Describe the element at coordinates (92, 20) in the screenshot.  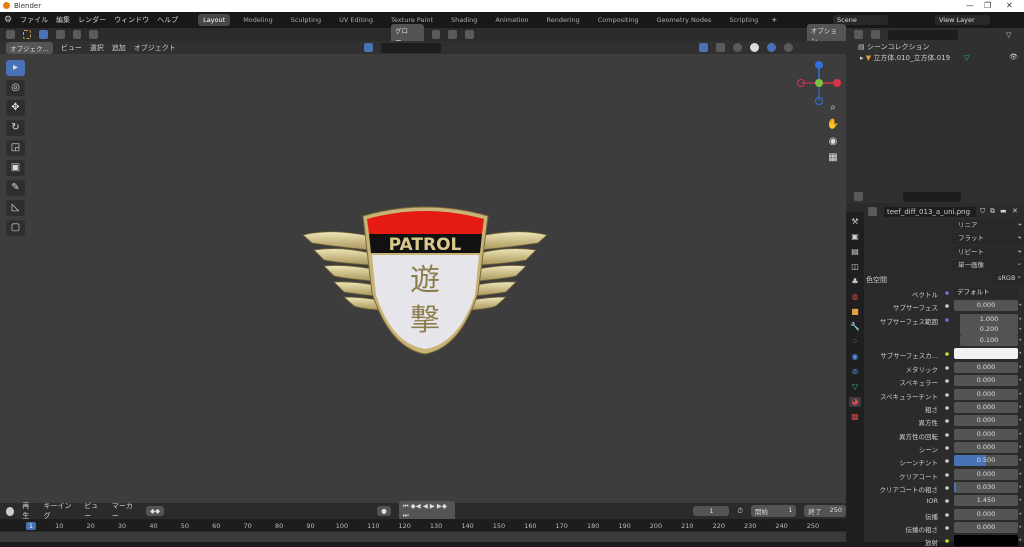
I see `menu-render: レンダー` at that location.